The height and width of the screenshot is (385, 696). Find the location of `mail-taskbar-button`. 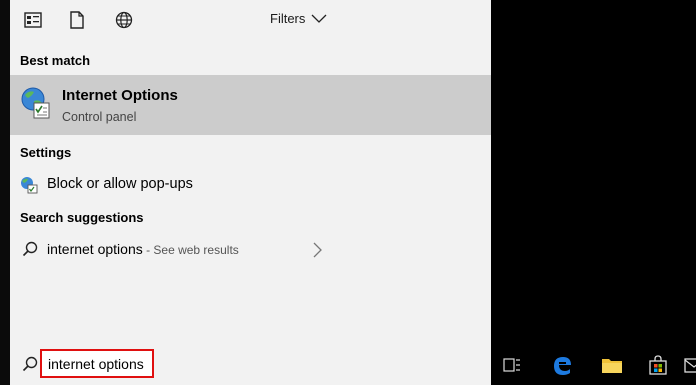

mail-taskbar-button is located at coordinates (685, 365).